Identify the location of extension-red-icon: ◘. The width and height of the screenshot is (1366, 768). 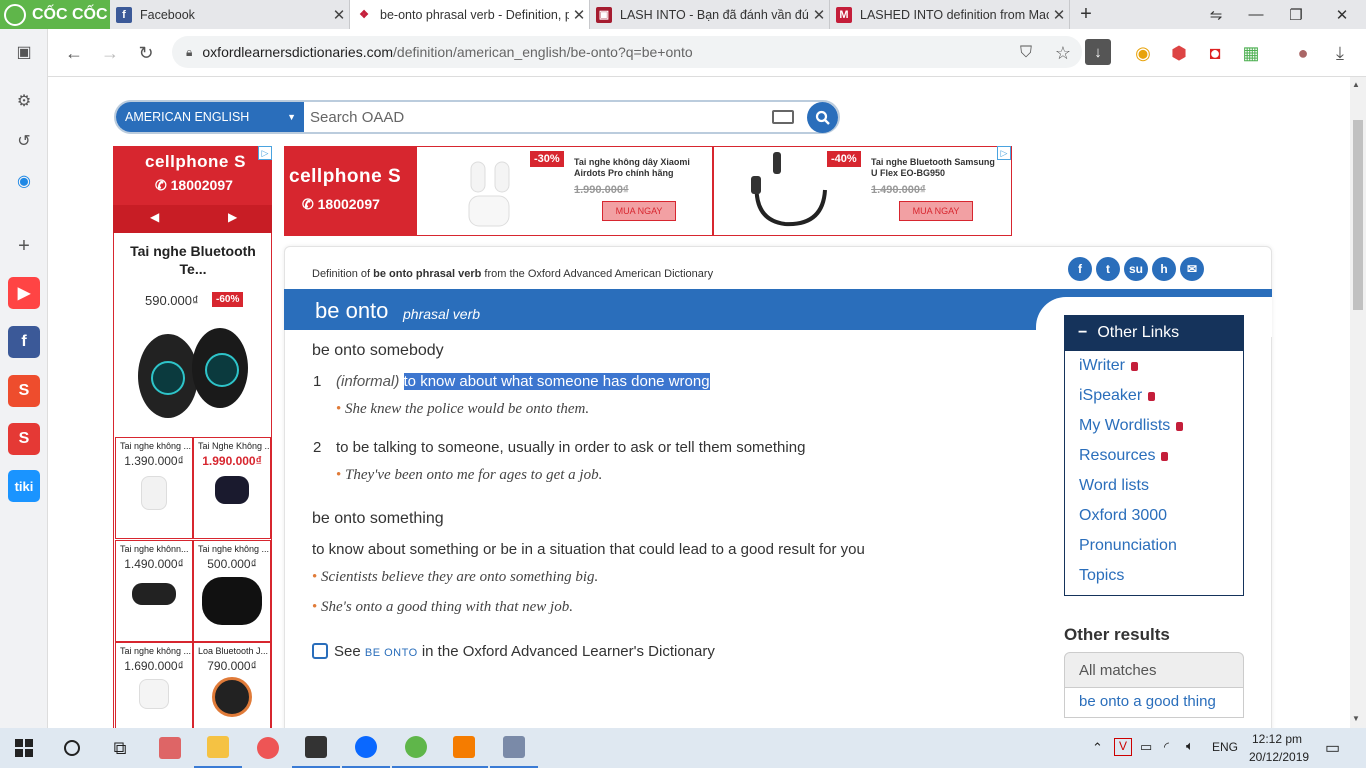
(1215, 53).